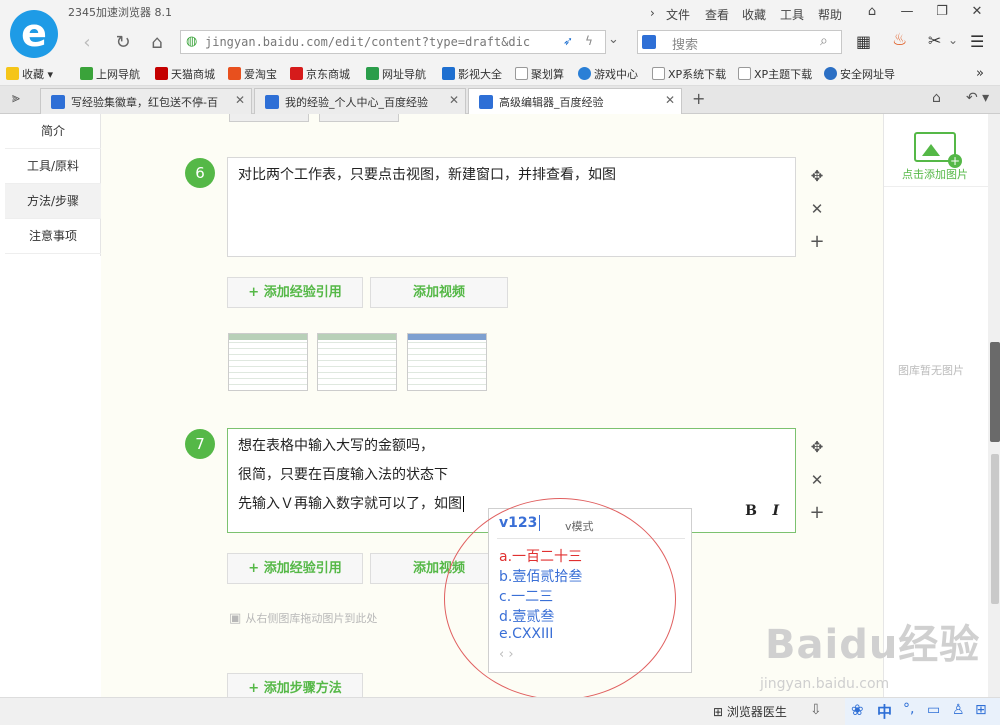  What do you see at coordinates (977, 41) in the screenshot?
I see `menu-icon: ☰` at bounding box center [977, 41].